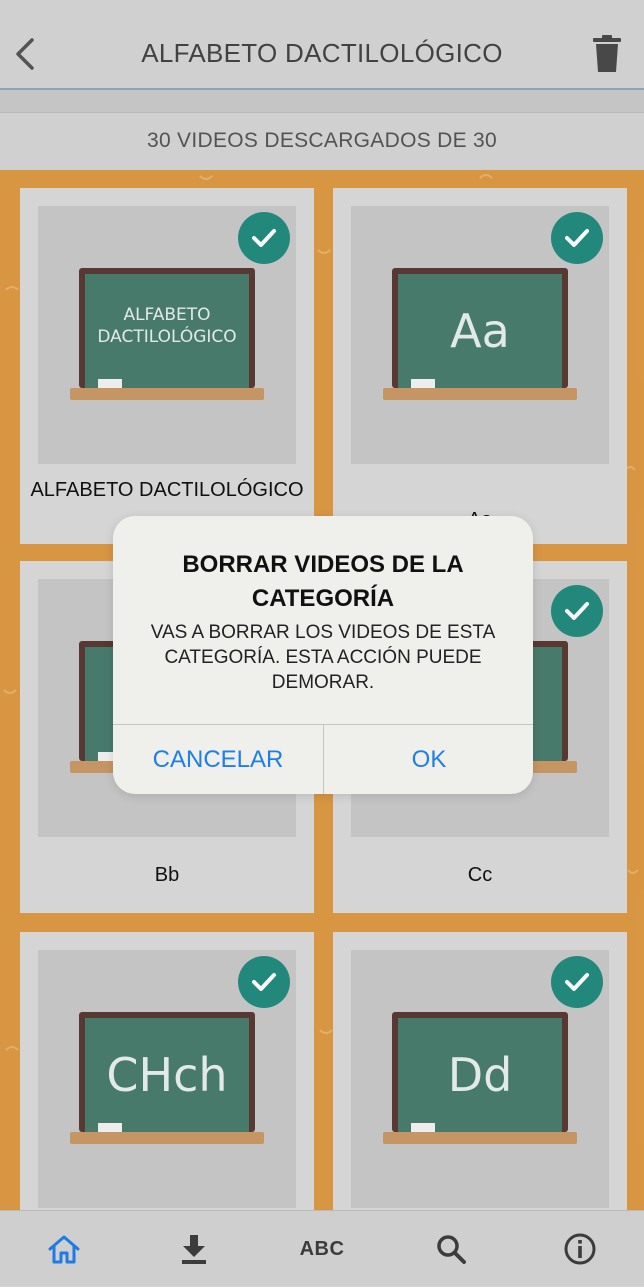  What do you see at coordinates (323, 581) in the screenshot?
I see `dialog-title: BORRAR VIDEOS DE LA CATEGORÍA` at bounding box center [323, 581].